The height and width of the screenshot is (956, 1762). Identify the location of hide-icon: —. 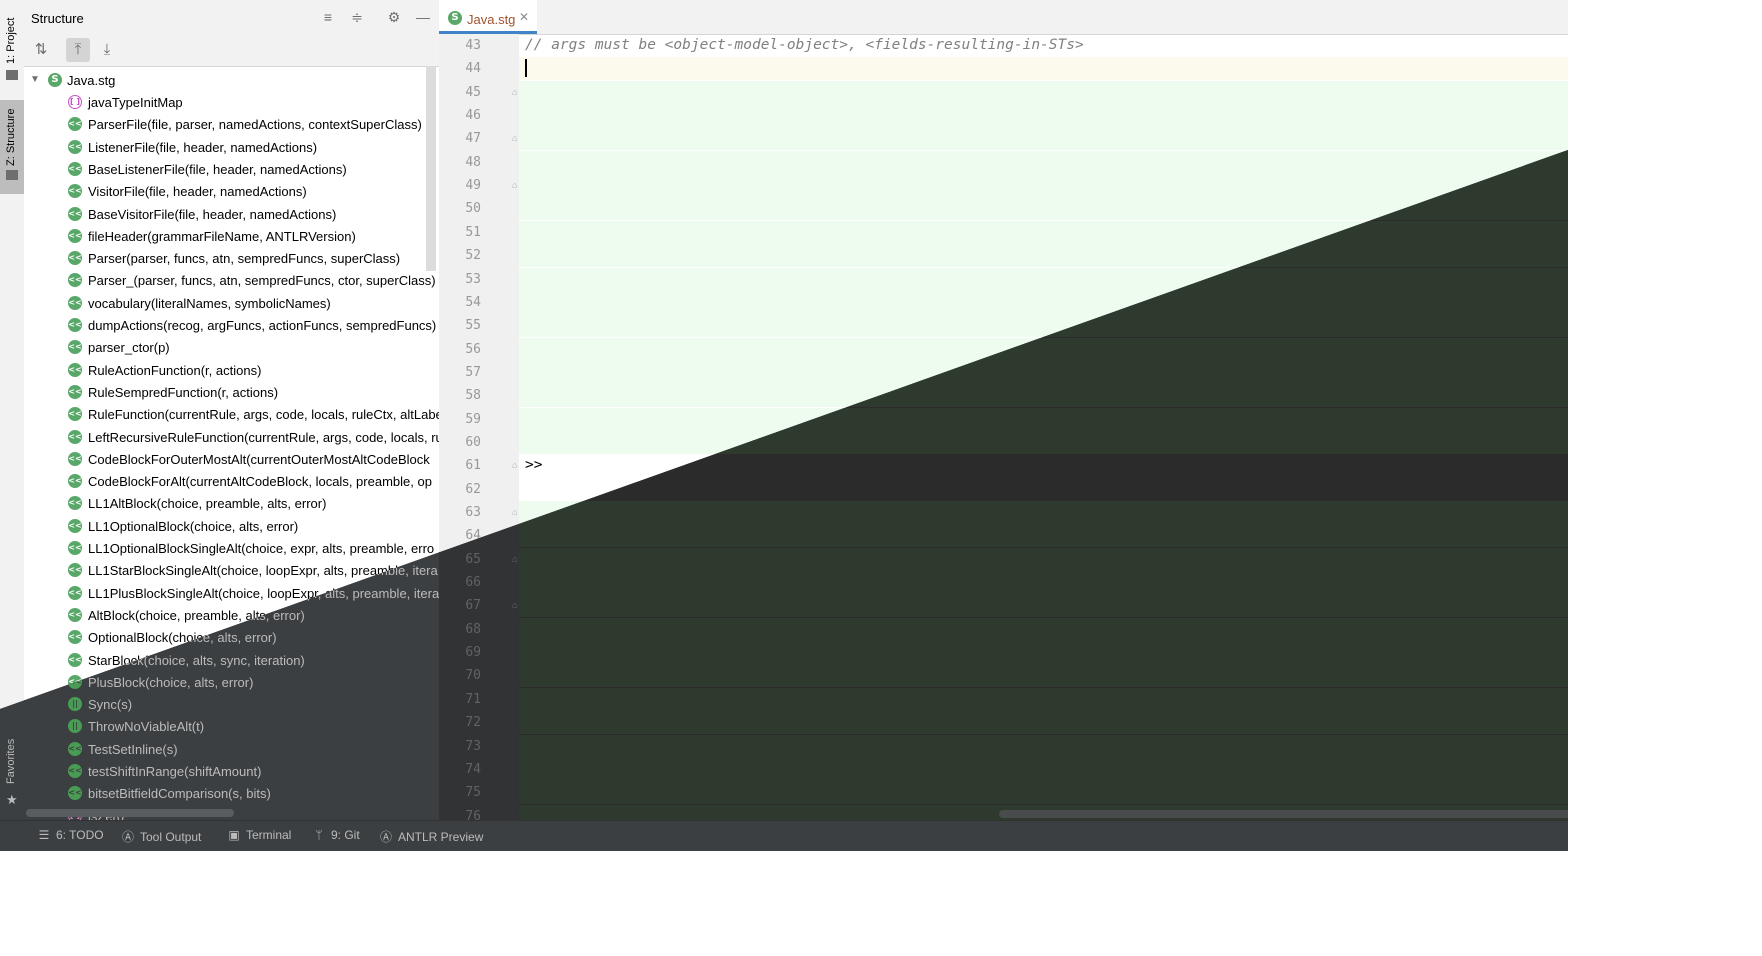
(423, 17).